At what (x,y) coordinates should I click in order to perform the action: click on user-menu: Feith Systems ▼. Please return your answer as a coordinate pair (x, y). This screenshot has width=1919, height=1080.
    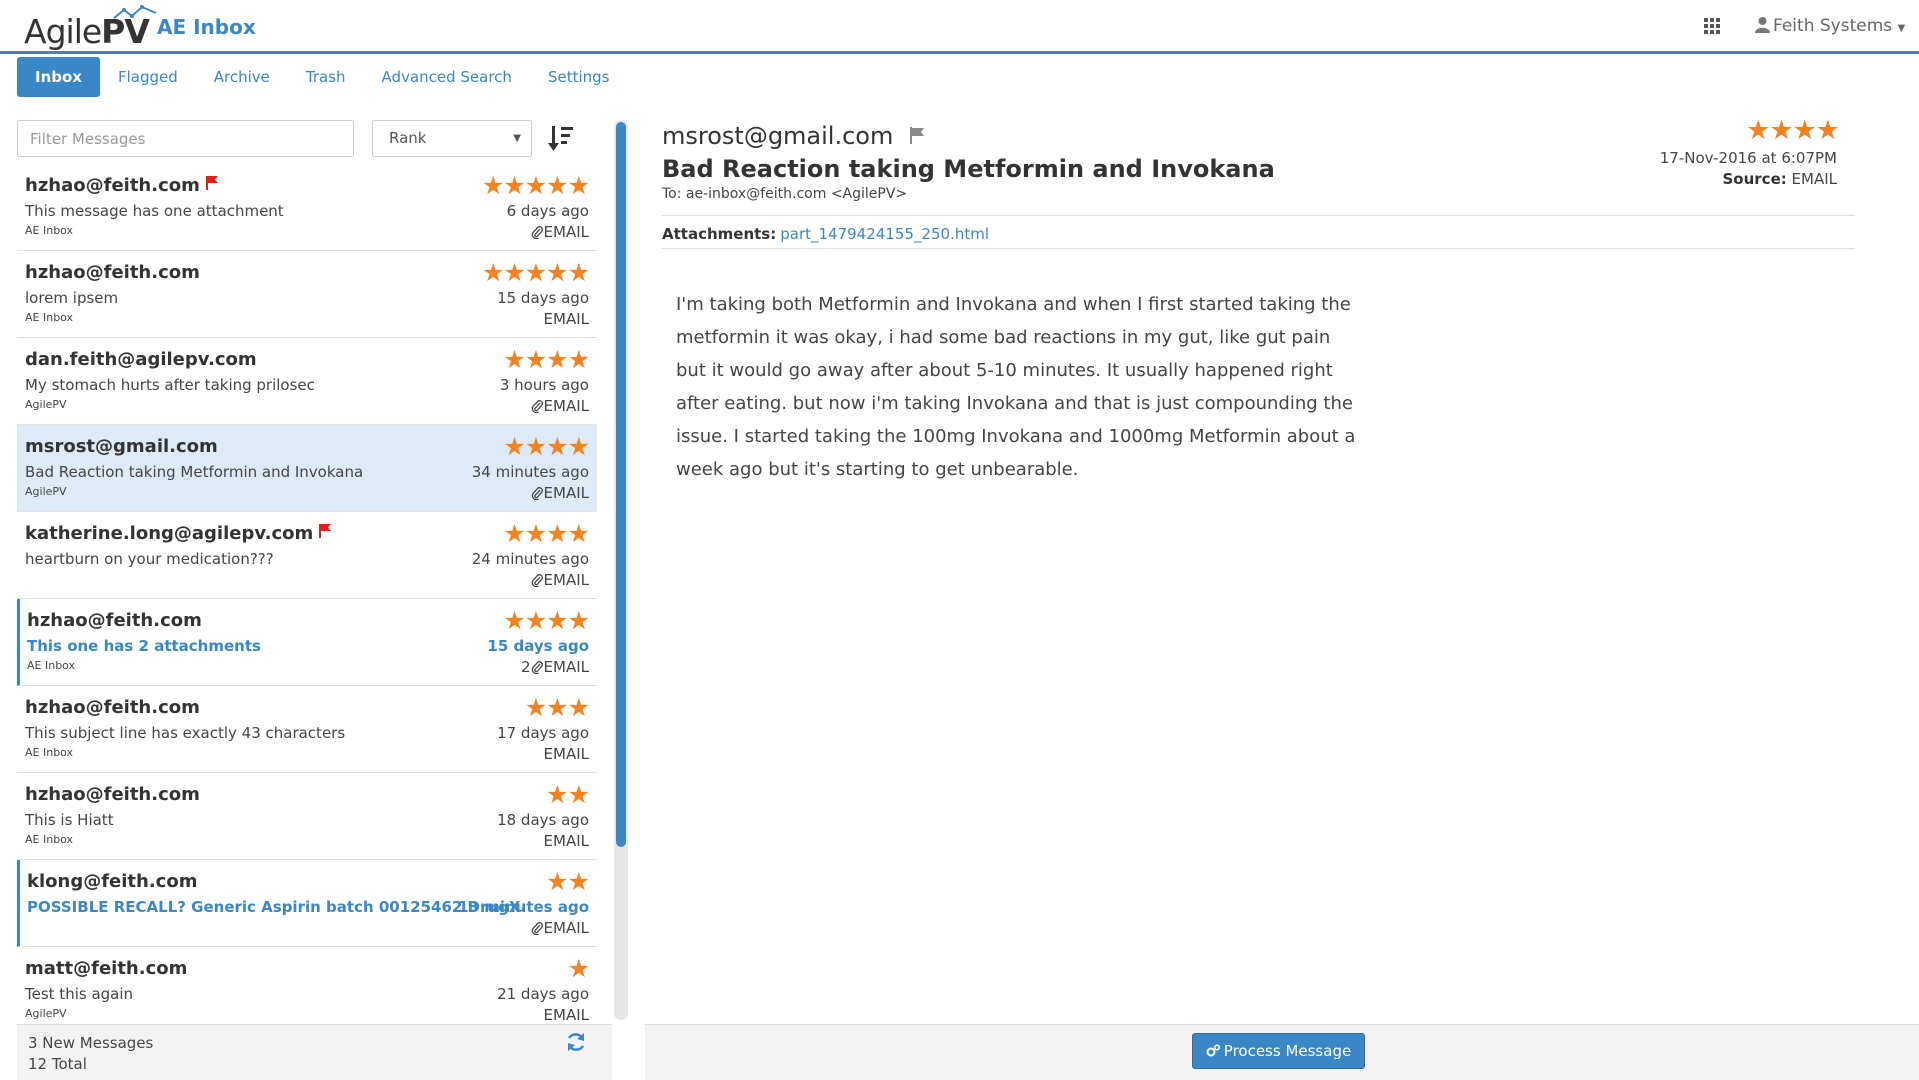
    Looking at the image, I should click on (1830, 26).